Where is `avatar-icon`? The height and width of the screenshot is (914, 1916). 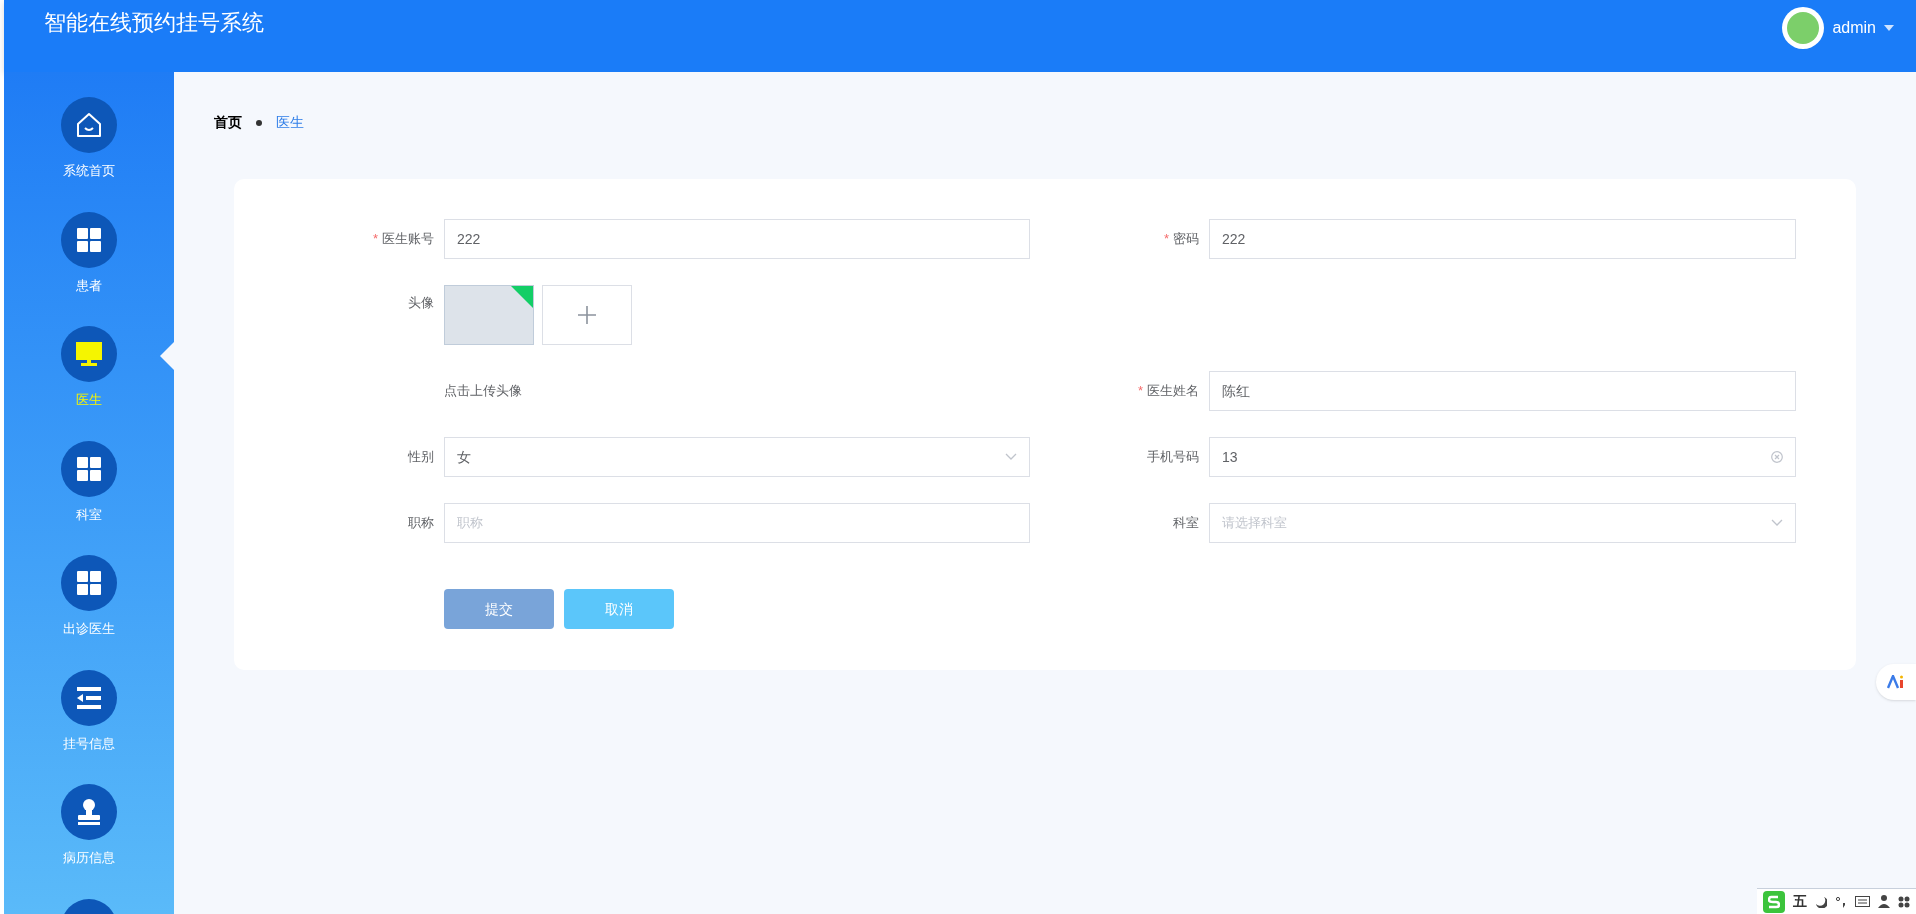
avatar-icon is located at coordinates (1803, 28).